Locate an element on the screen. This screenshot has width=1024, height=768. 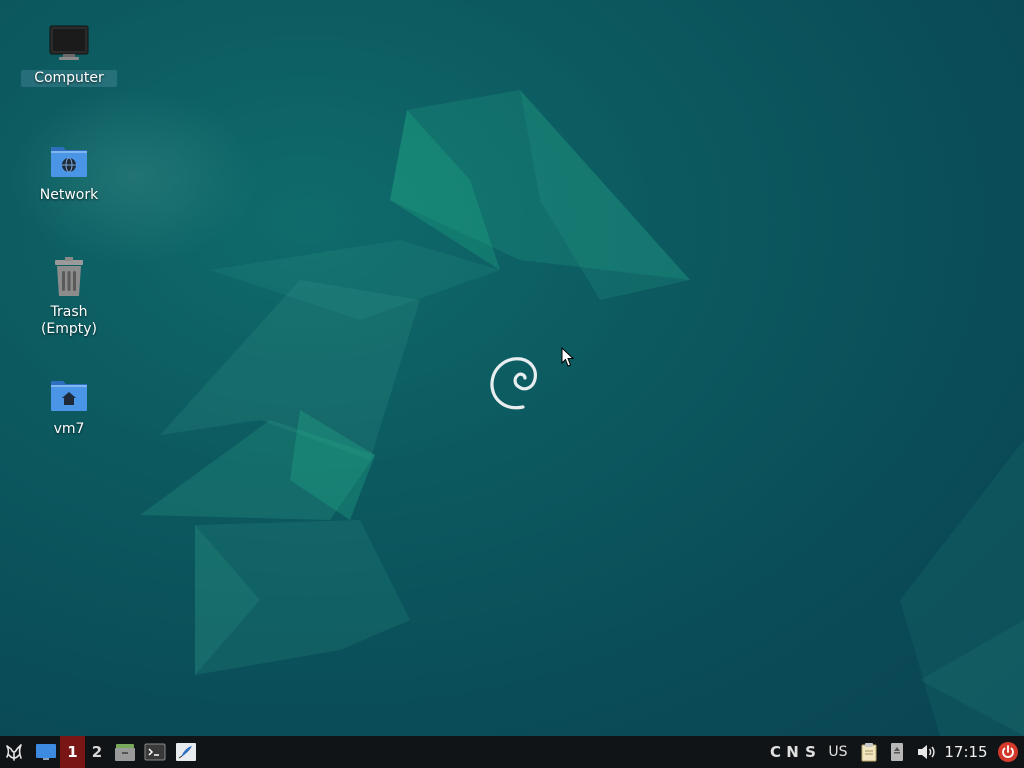
desktop-icon-computer: Computer is located at coordinates (69, 54).